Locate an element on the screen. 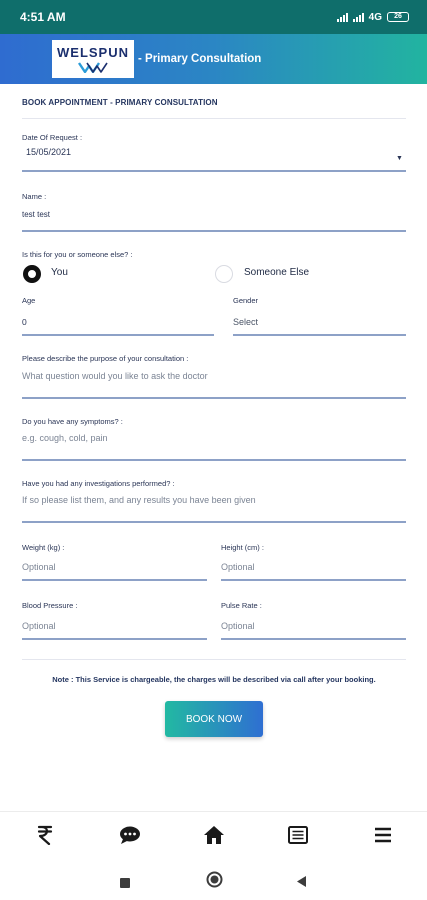 This screenshot has width=427, height=900. purpose-underline is located at coordinates (214, 398).